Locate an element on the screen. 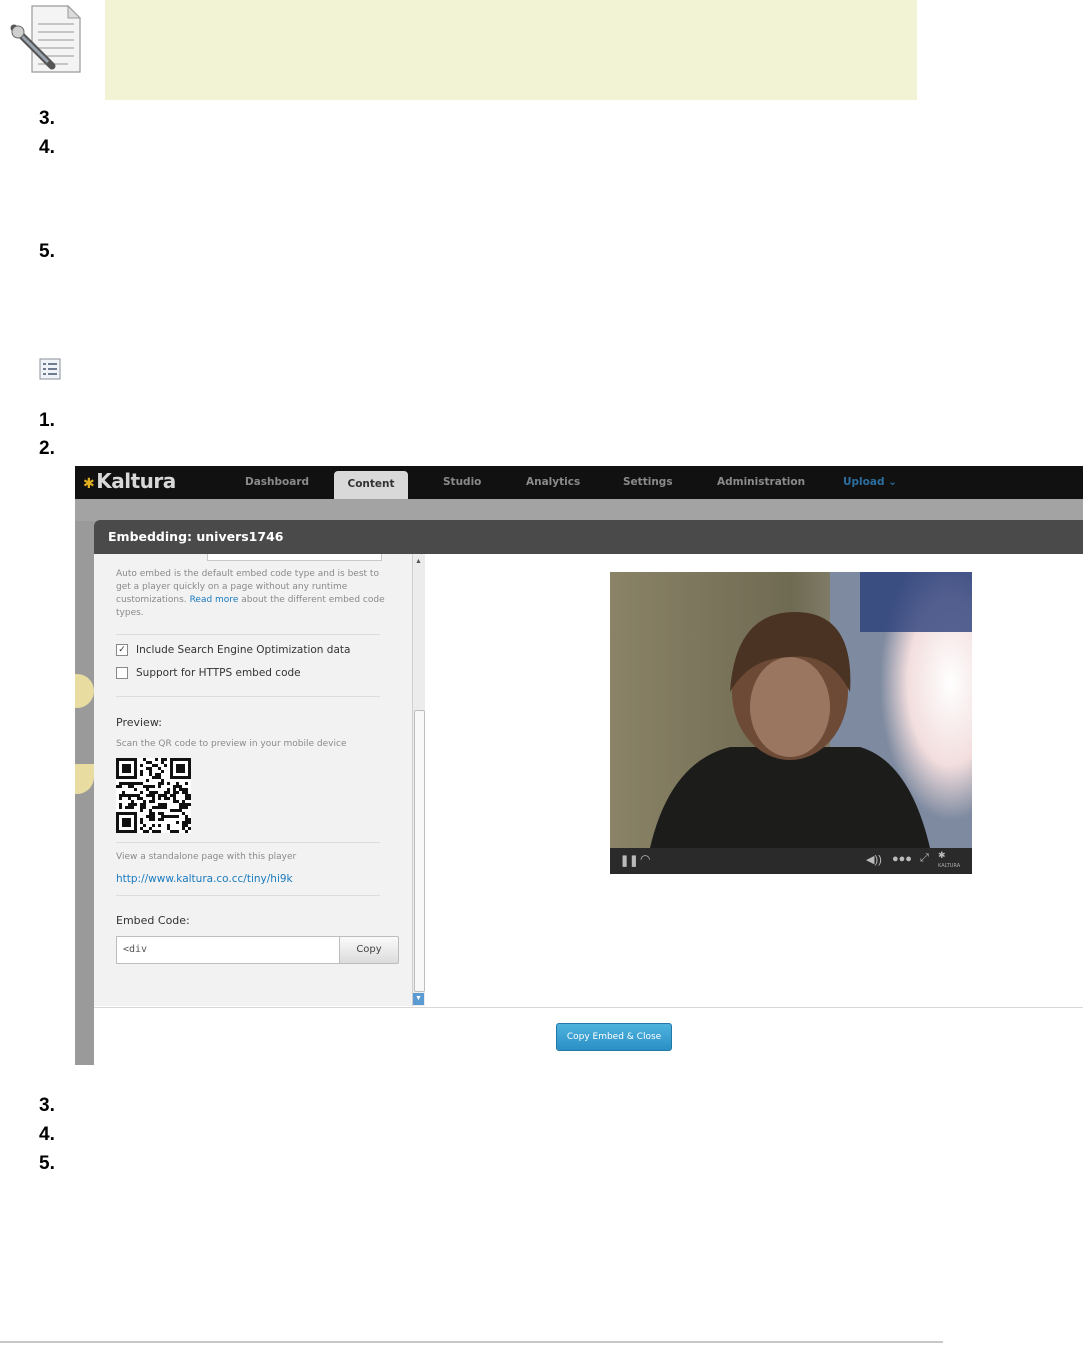 The image size is (1083, 1345). seo-checkbox: ✓ is located at coordinates (122, 650).